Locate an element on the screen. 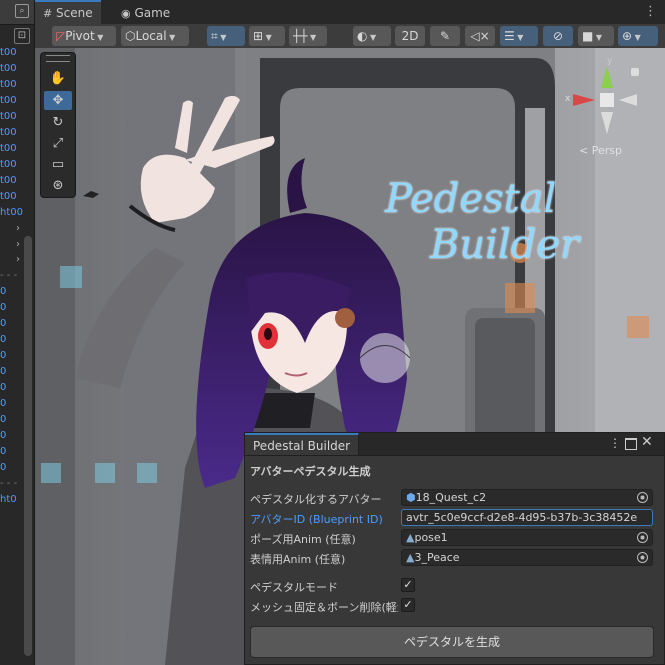 Image resolution: width=665 pixels, height=665 pixels. rotate-tool-button: ↻ is located at coordinates (58, 122).